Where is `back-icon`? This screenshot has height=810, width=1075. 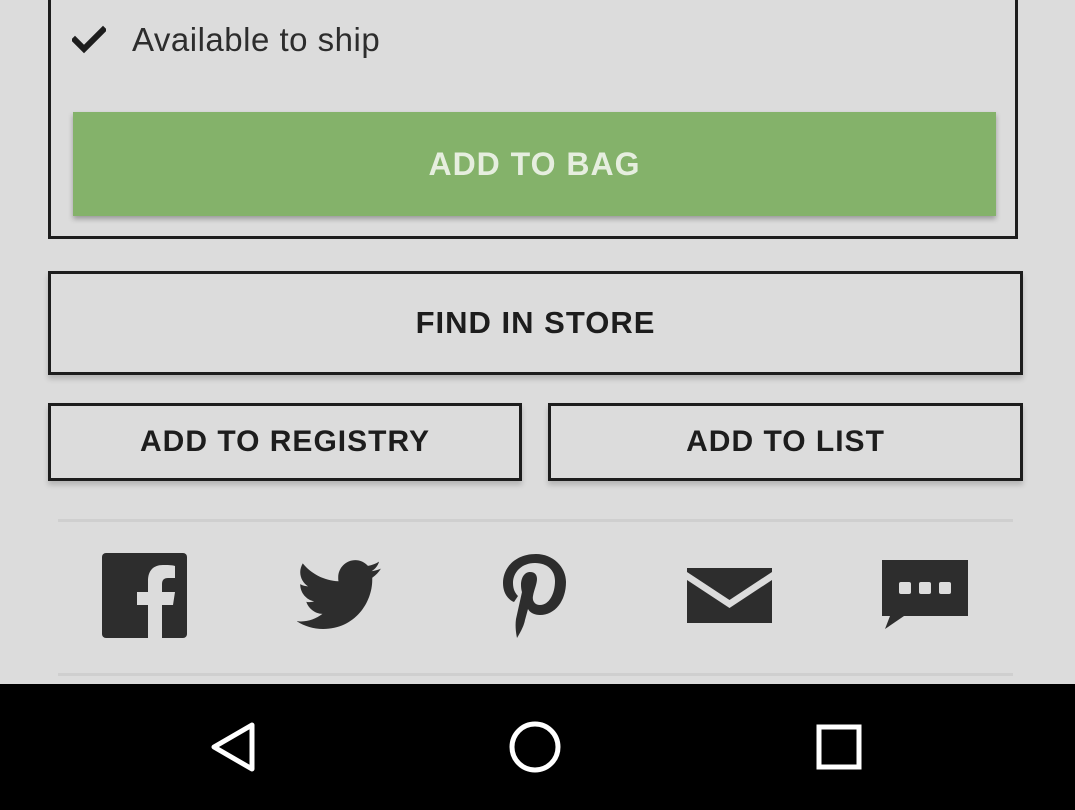
back-icon is located at coordinates (233, 747).